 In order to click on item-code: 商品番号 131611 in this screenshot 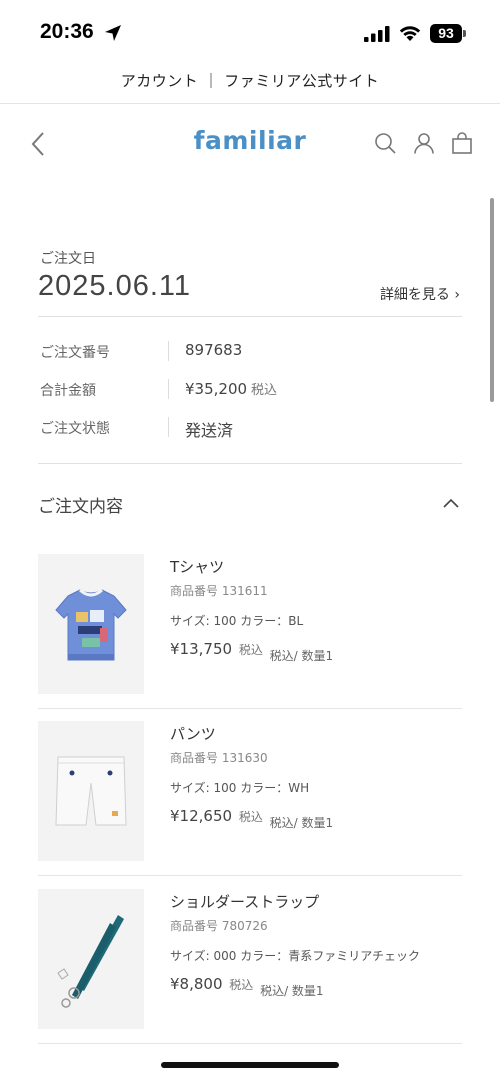, I will do `click(219, 591)`.